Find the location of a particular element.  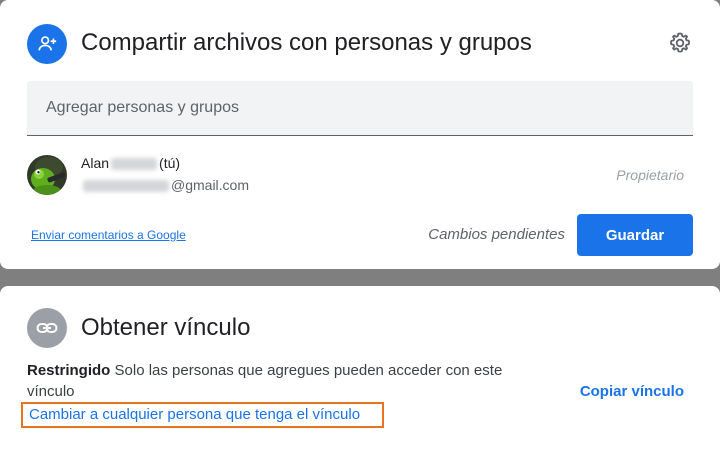

role-label: Propietario is located at coordinates (650, 175).